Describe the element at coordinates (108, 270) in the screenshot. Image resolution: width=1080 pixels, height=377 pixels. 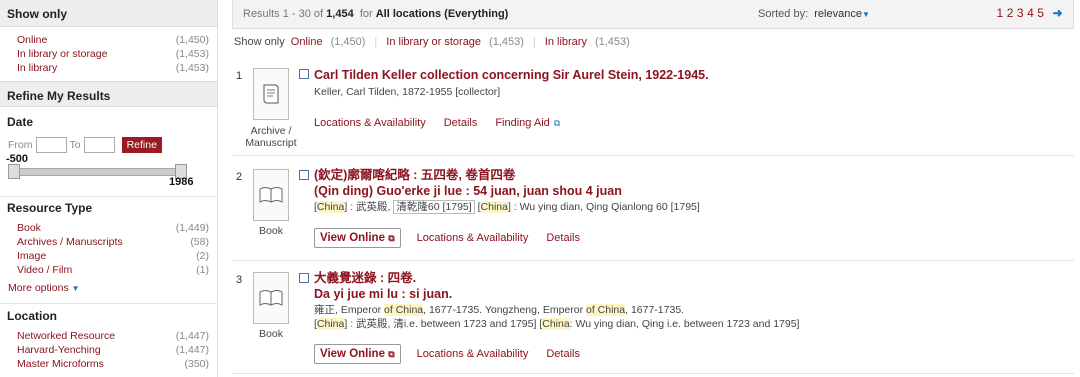
I see `facet-video-film: Video / Film (1)` at that location.